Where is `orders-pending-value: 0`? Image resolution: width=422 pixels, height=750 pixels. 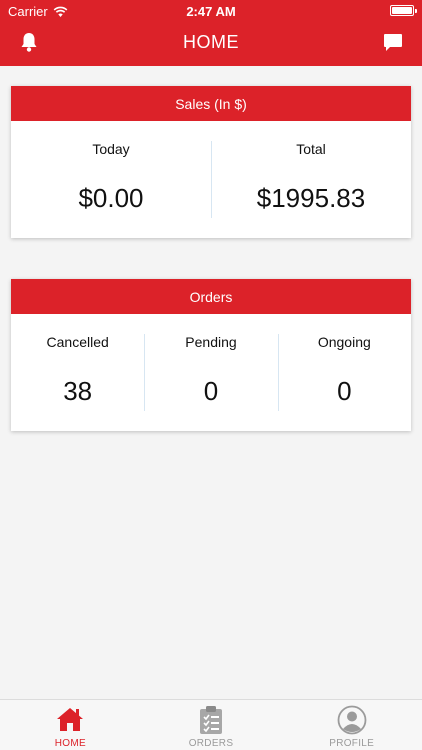 orders-pending-value: 0 is located at coordinates (211, 391).